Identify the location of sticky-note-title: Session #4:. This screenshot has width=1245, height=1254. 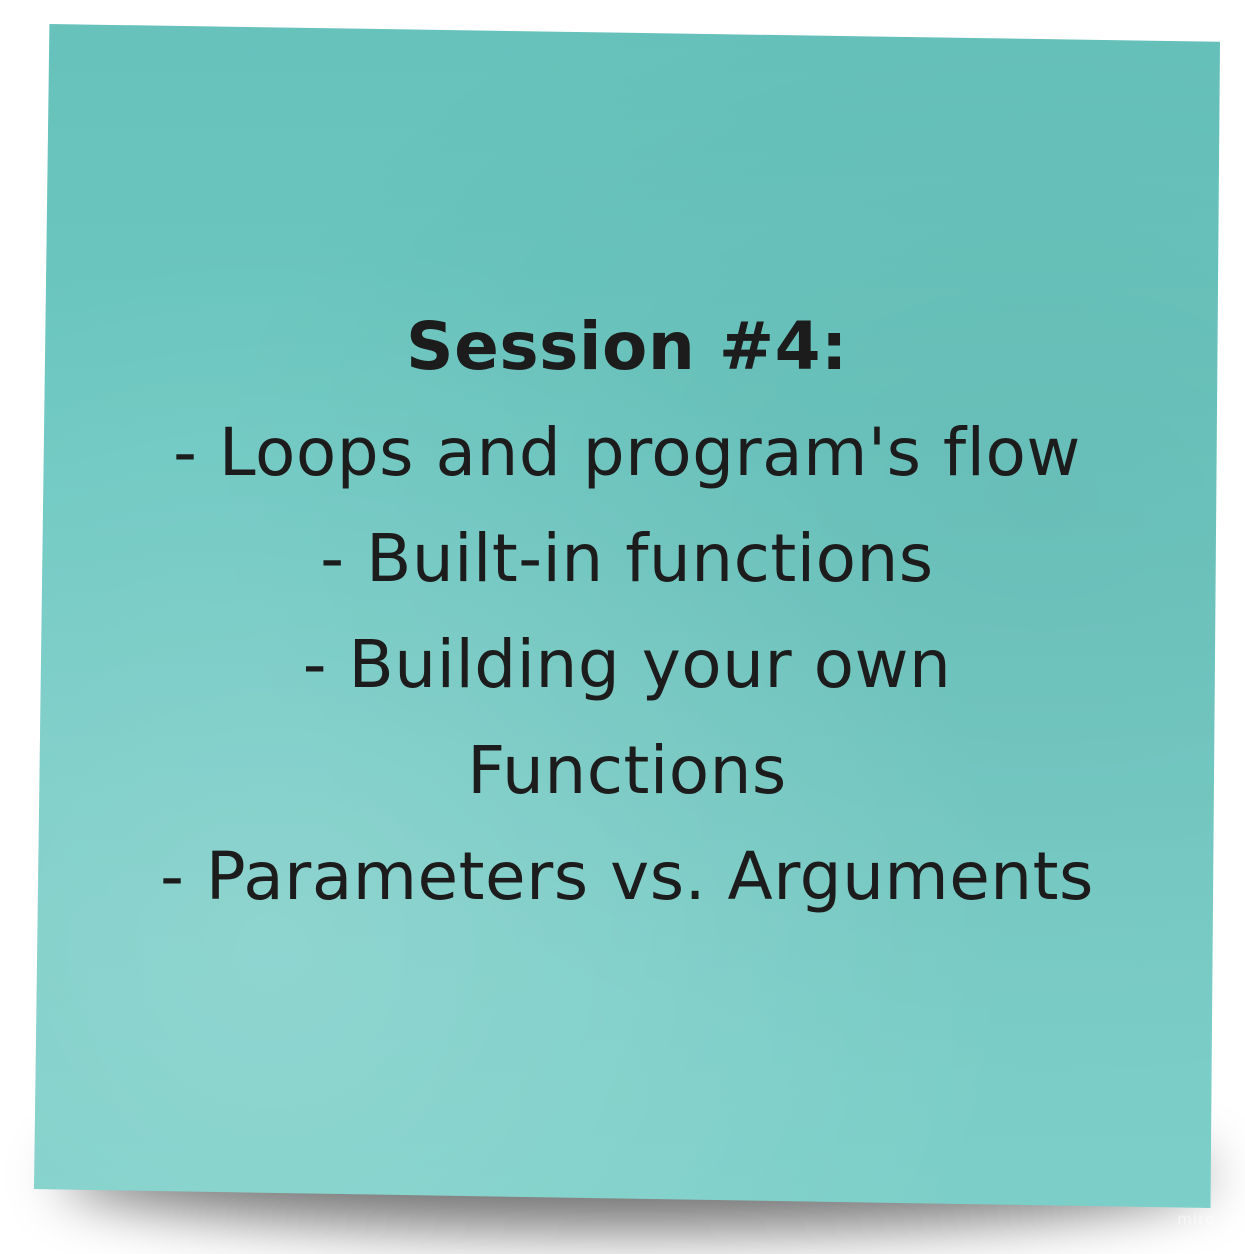
(627, 346).